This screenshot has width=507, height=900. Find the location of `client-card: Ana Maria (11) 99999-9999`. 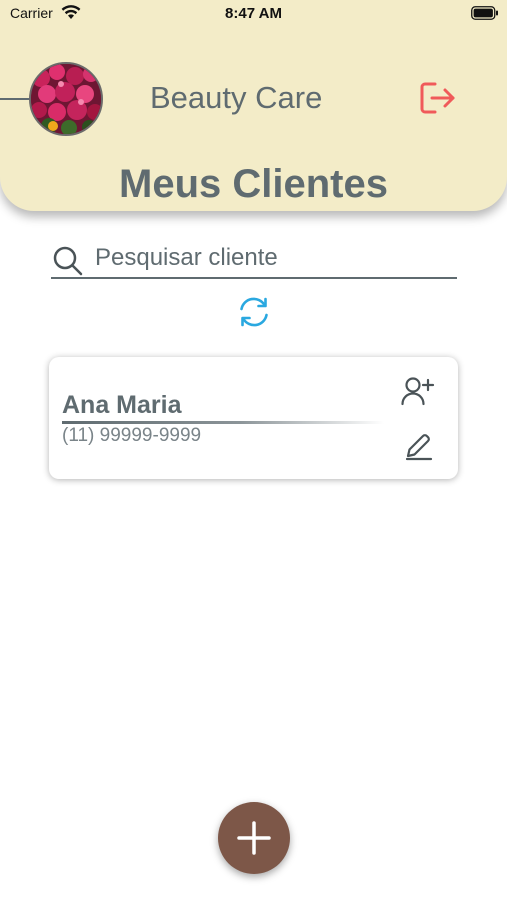

client-card: Ana Maria (11) 99999-9999 is located at coordinates (253, 418).